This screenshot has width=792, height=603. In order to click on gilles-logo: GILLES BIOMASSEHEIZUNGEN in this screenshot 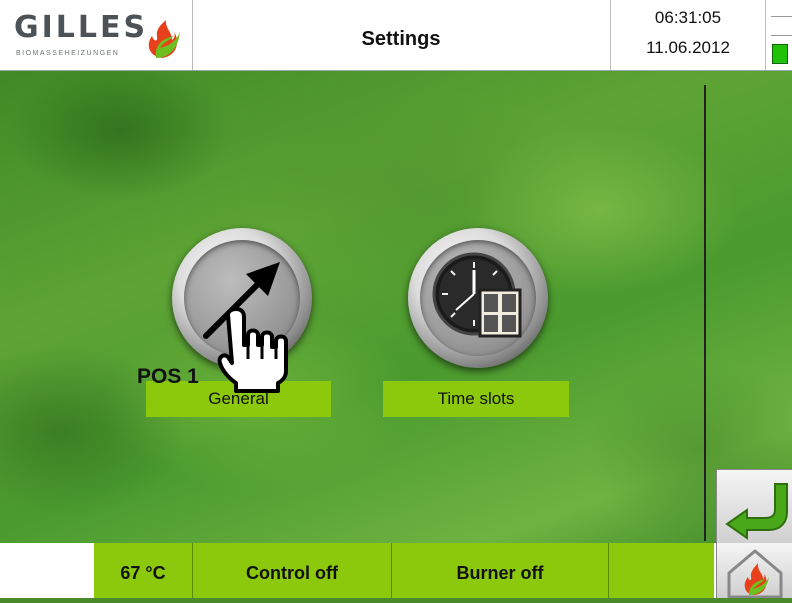, I will do `click(96, 35)`.